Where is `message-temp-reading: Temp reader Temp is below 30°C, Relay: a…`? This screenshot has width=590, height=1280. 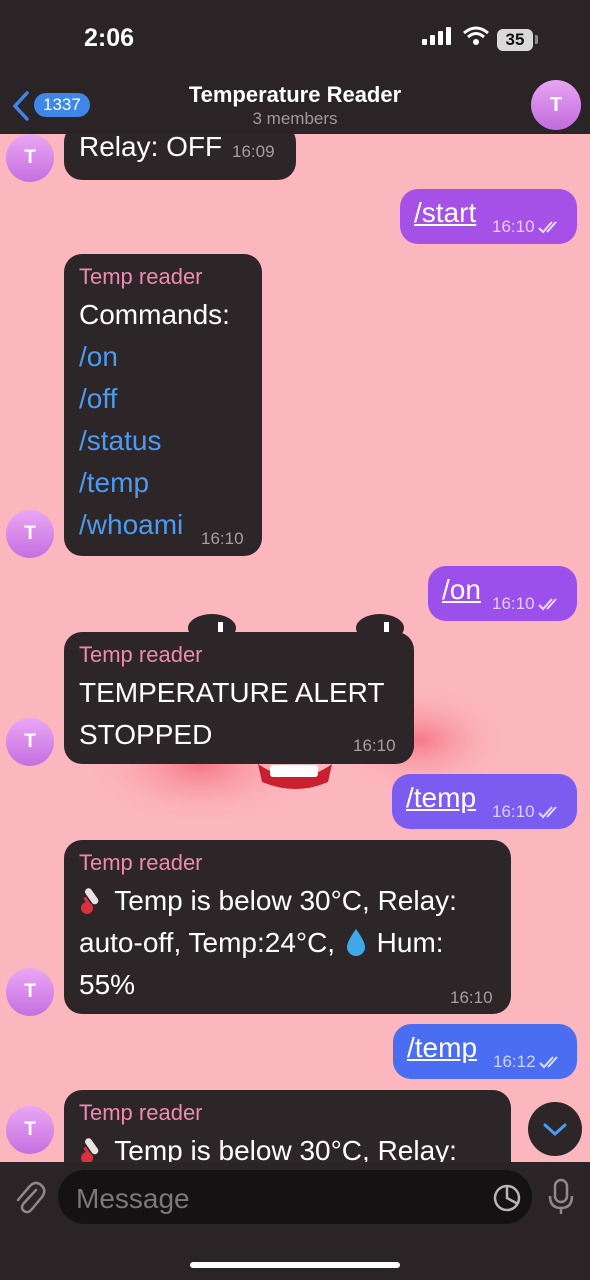
message-temp-reading: Temp reader Temp is below 30°C, Relay: a… is located at coordinates (287, 927).